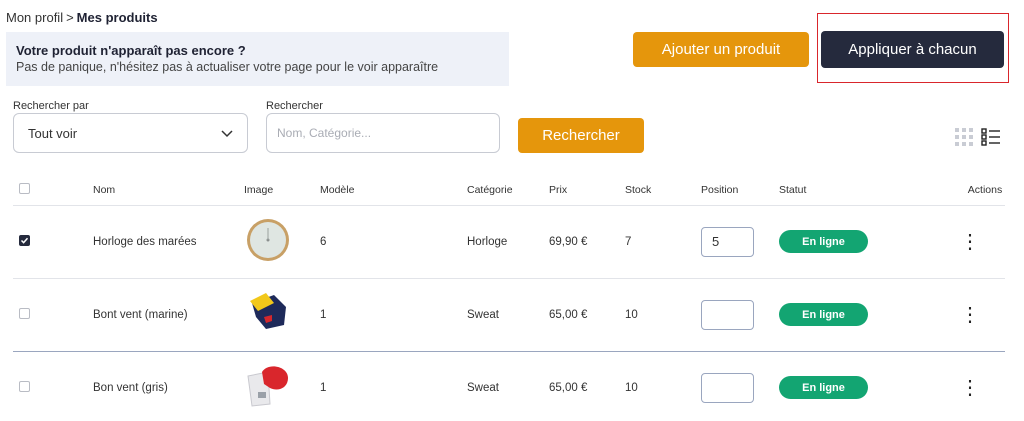 Image resolution: width=1024 pixels, height=421 pixels. I want to click on search-by-label: Rechercher par, so click(51, 106).